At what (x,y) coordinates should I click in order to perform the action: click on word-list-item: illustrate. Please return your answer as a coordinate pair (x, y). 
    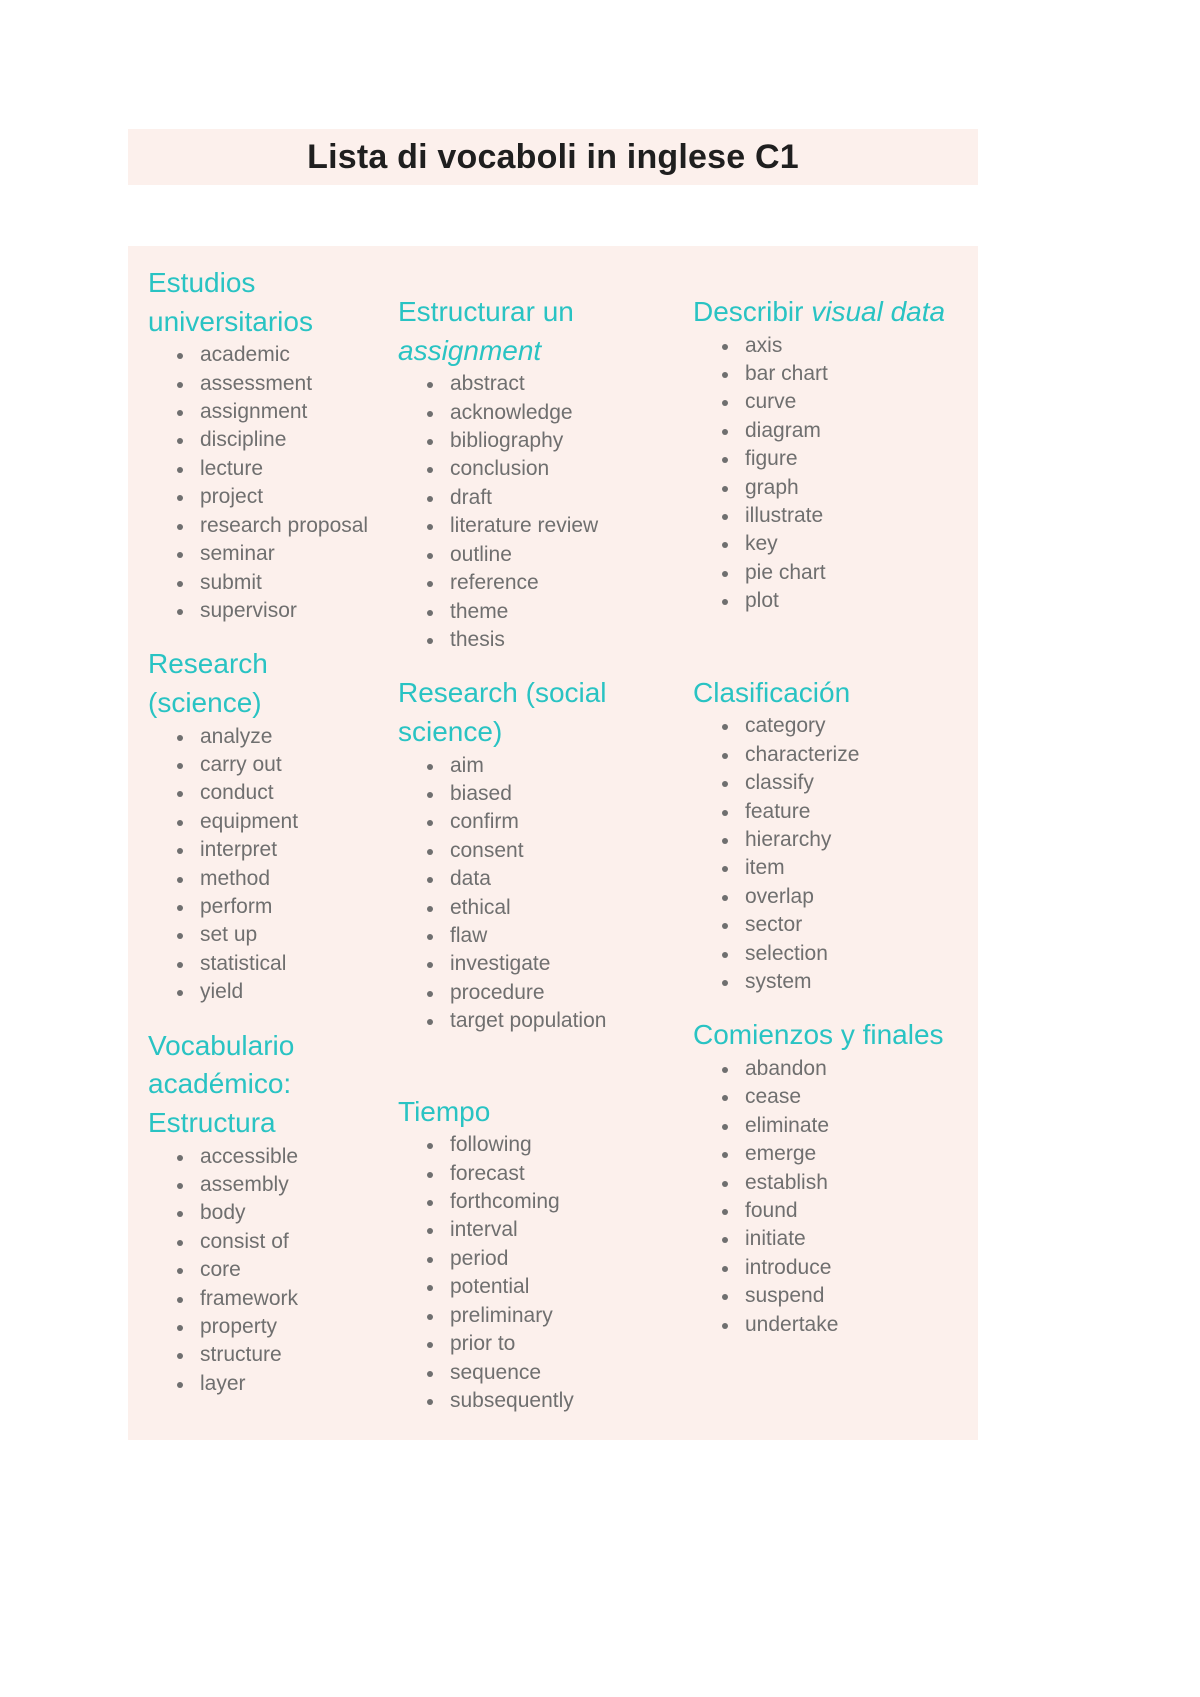
    Looking at the image, I should click on (833, 516).